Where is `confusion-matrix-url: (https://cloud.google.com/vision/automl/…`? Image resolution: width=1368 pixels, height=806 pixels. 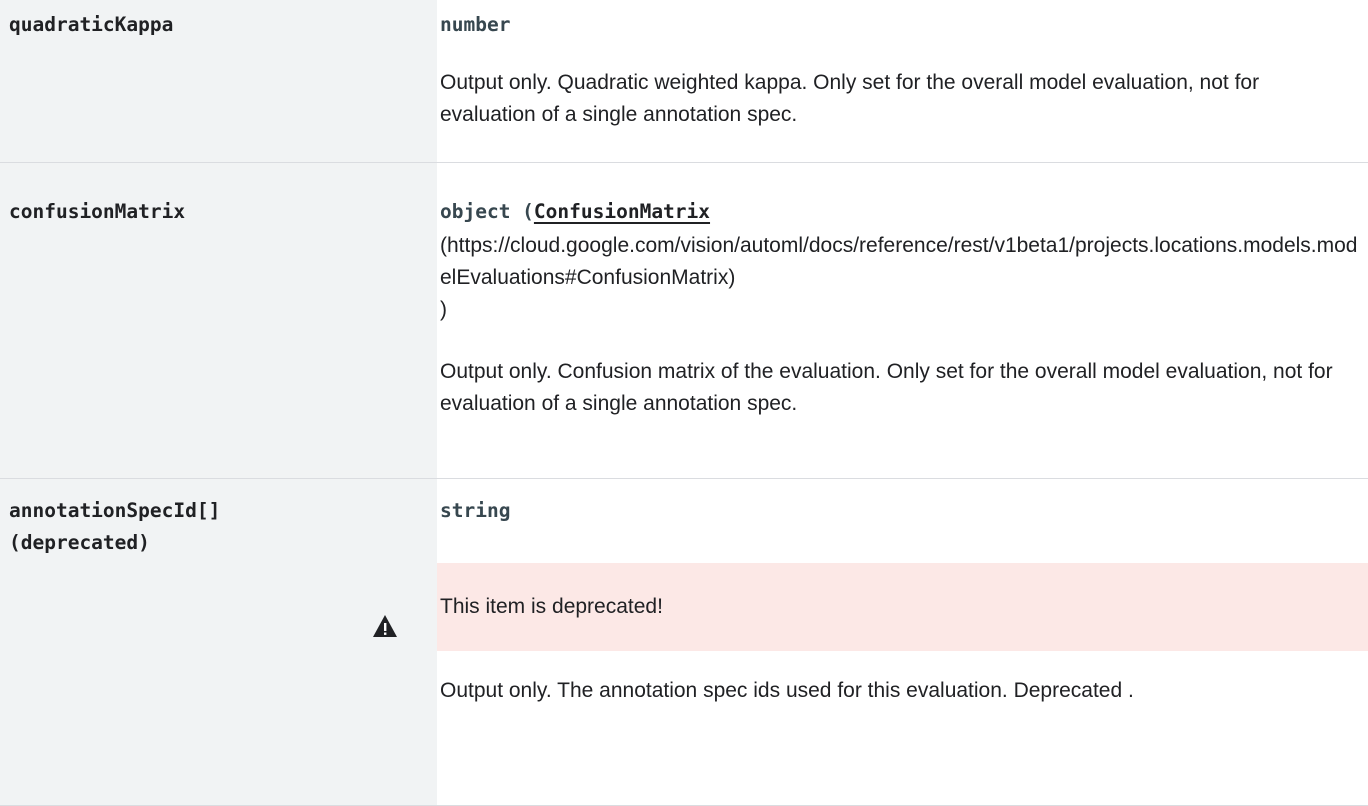 confusion-matrix-url: (https://cloud.google.com/vision/automl/… is located at coordinates (899, 261).